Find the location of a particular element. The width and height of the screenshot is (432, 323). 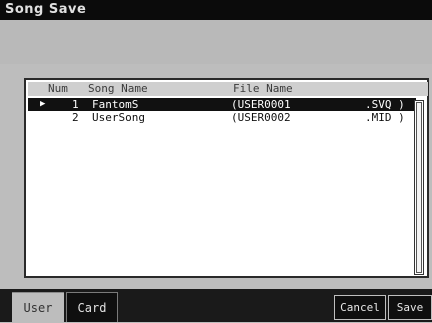

table-row: ▶ 1 FantomS (USER0001 .SVQ ) is located at coordinates (222, 104).